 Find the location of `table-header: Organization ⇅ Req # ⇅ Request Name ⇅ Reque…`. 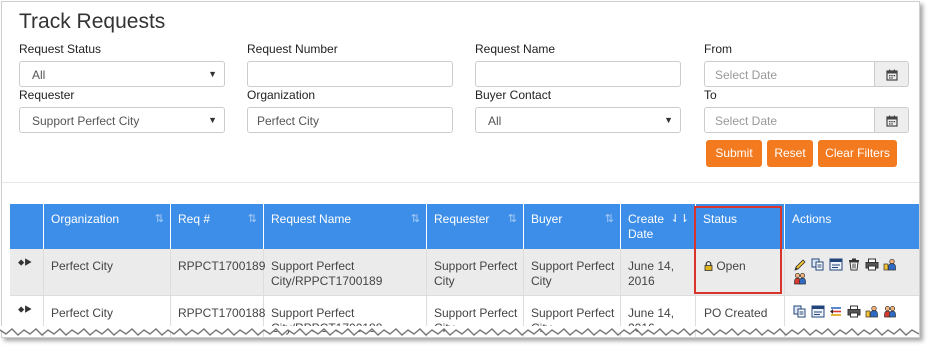

table-header: Organization ⇅ Req # ⇅ Request Name ⇅ Reque… is located at coordinates (464, 226).